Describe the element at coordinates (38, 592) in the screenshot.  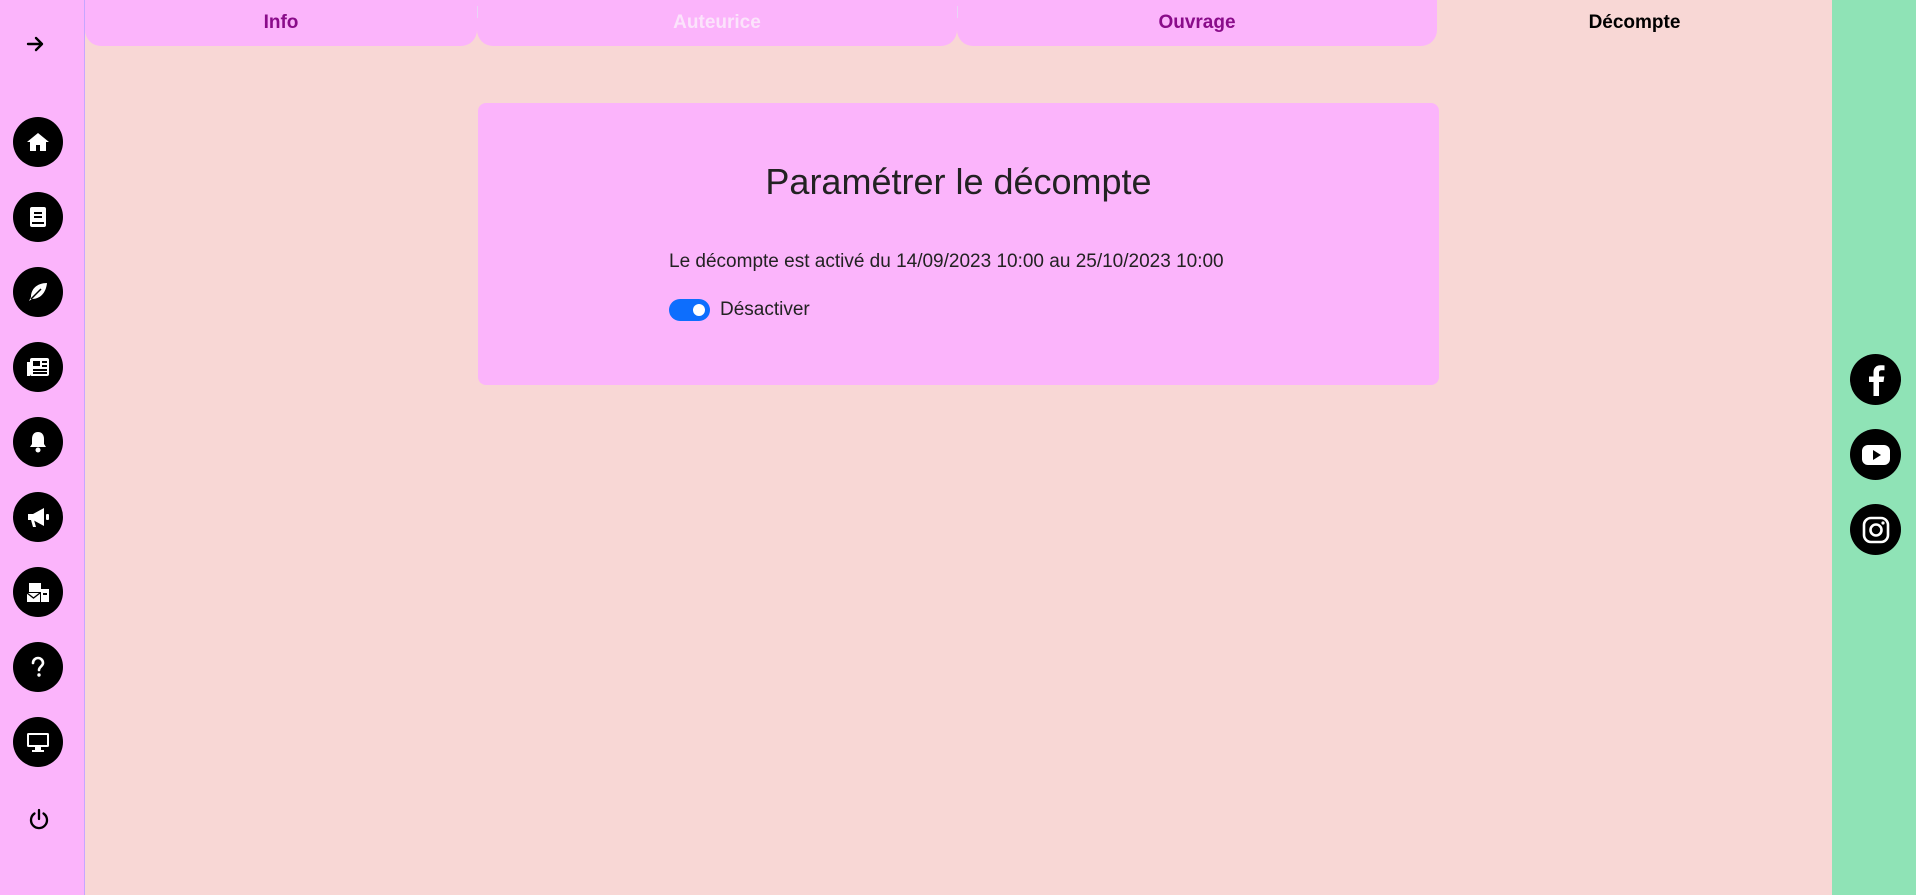
I see `mail-bulk-icon` at that location.